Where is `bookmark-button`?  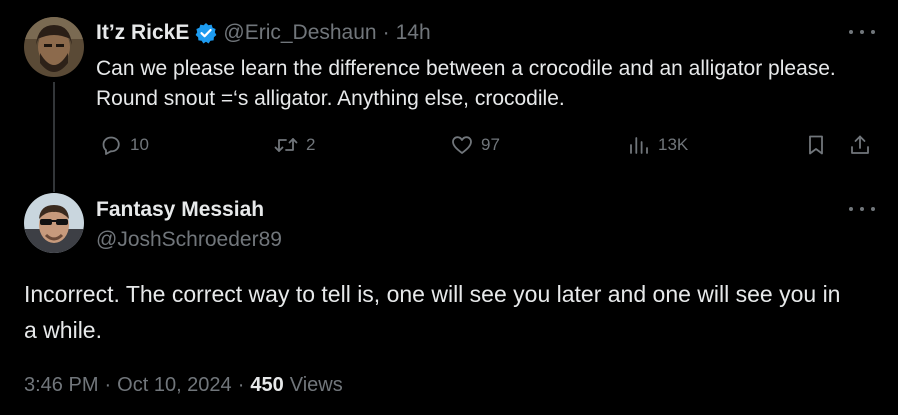
bookmark-button is located at coordinates (816, 145).